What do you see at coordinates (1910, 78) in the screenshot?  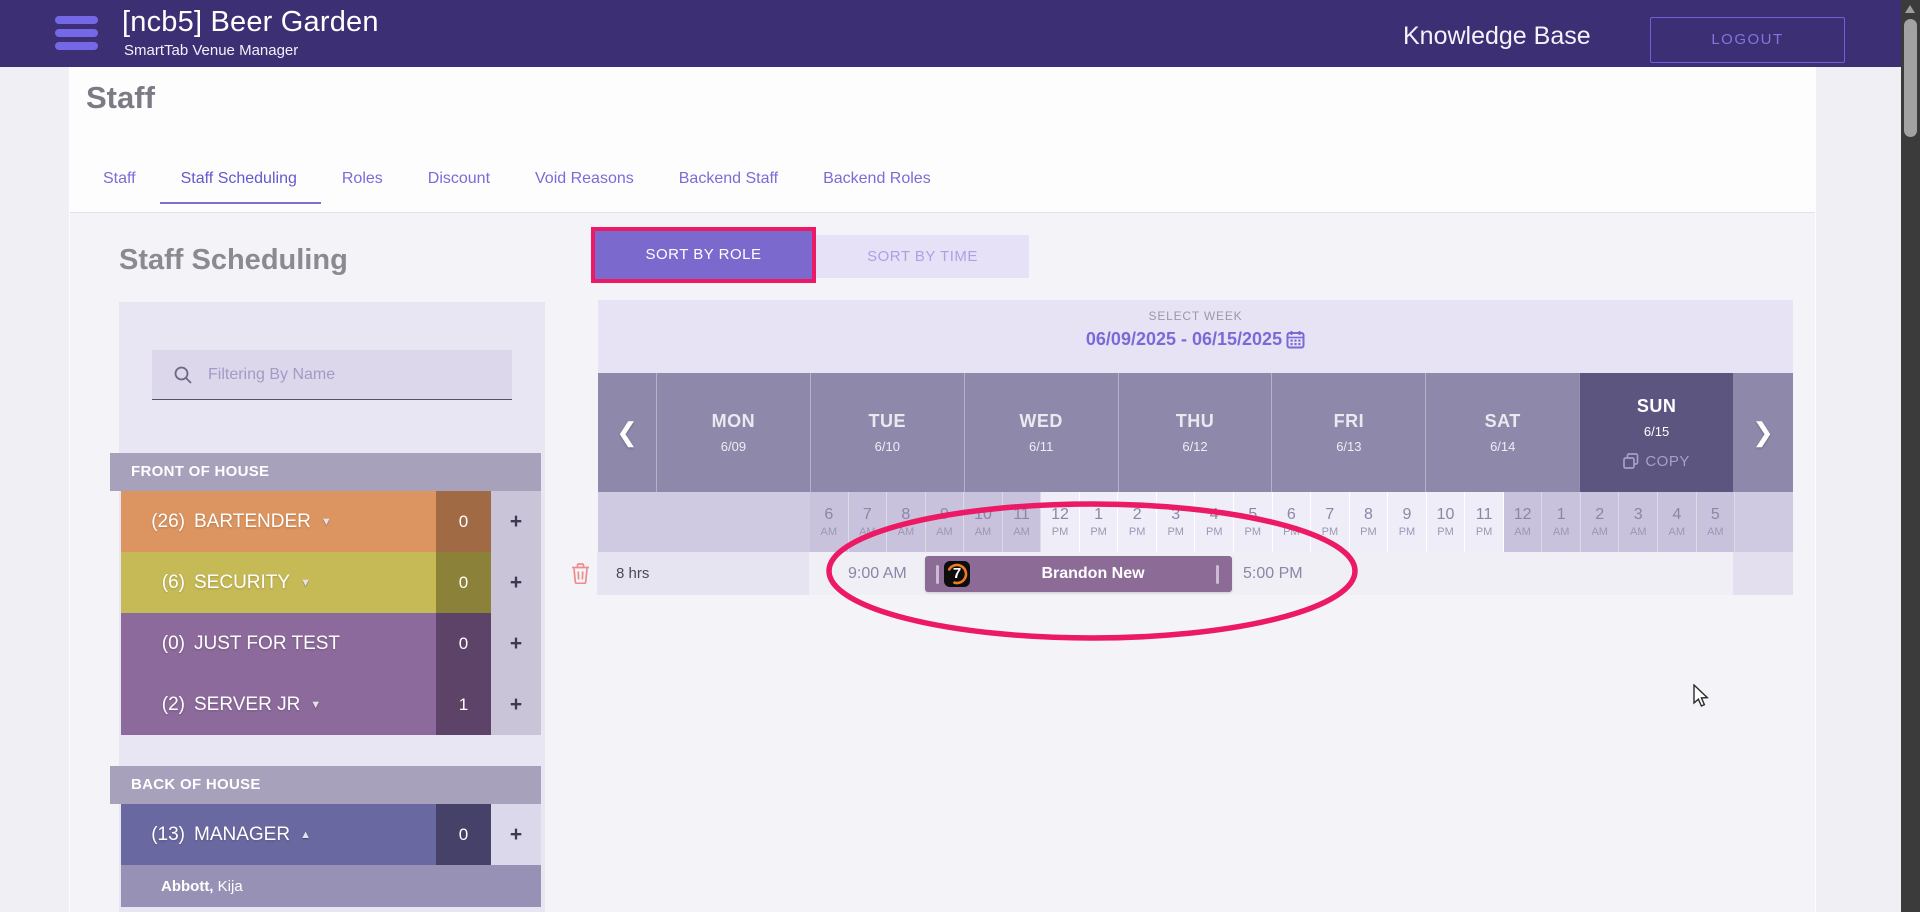 I see `scrollbar-thumb` at bounding box center [1910, 78].